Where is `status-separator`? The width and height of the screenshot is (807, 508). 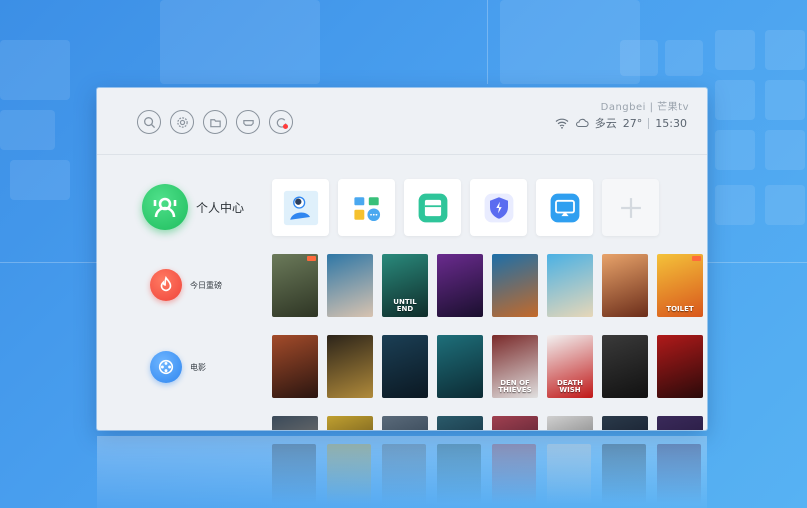
status-separator is located at coordinates (649, 123).